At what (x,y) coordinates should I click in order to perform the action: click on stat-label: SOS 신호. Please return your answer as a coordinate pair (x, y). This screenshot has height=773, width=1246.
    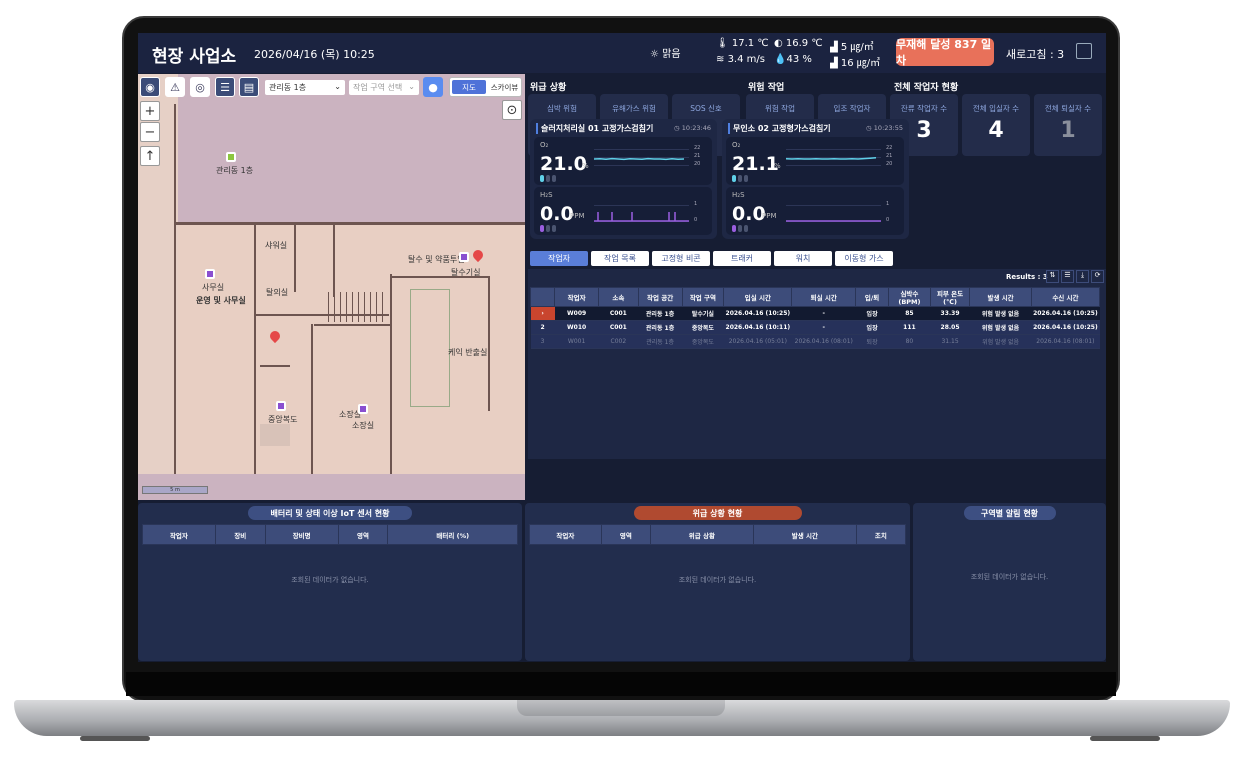
    Looking at the image, I should click on (706, 108).